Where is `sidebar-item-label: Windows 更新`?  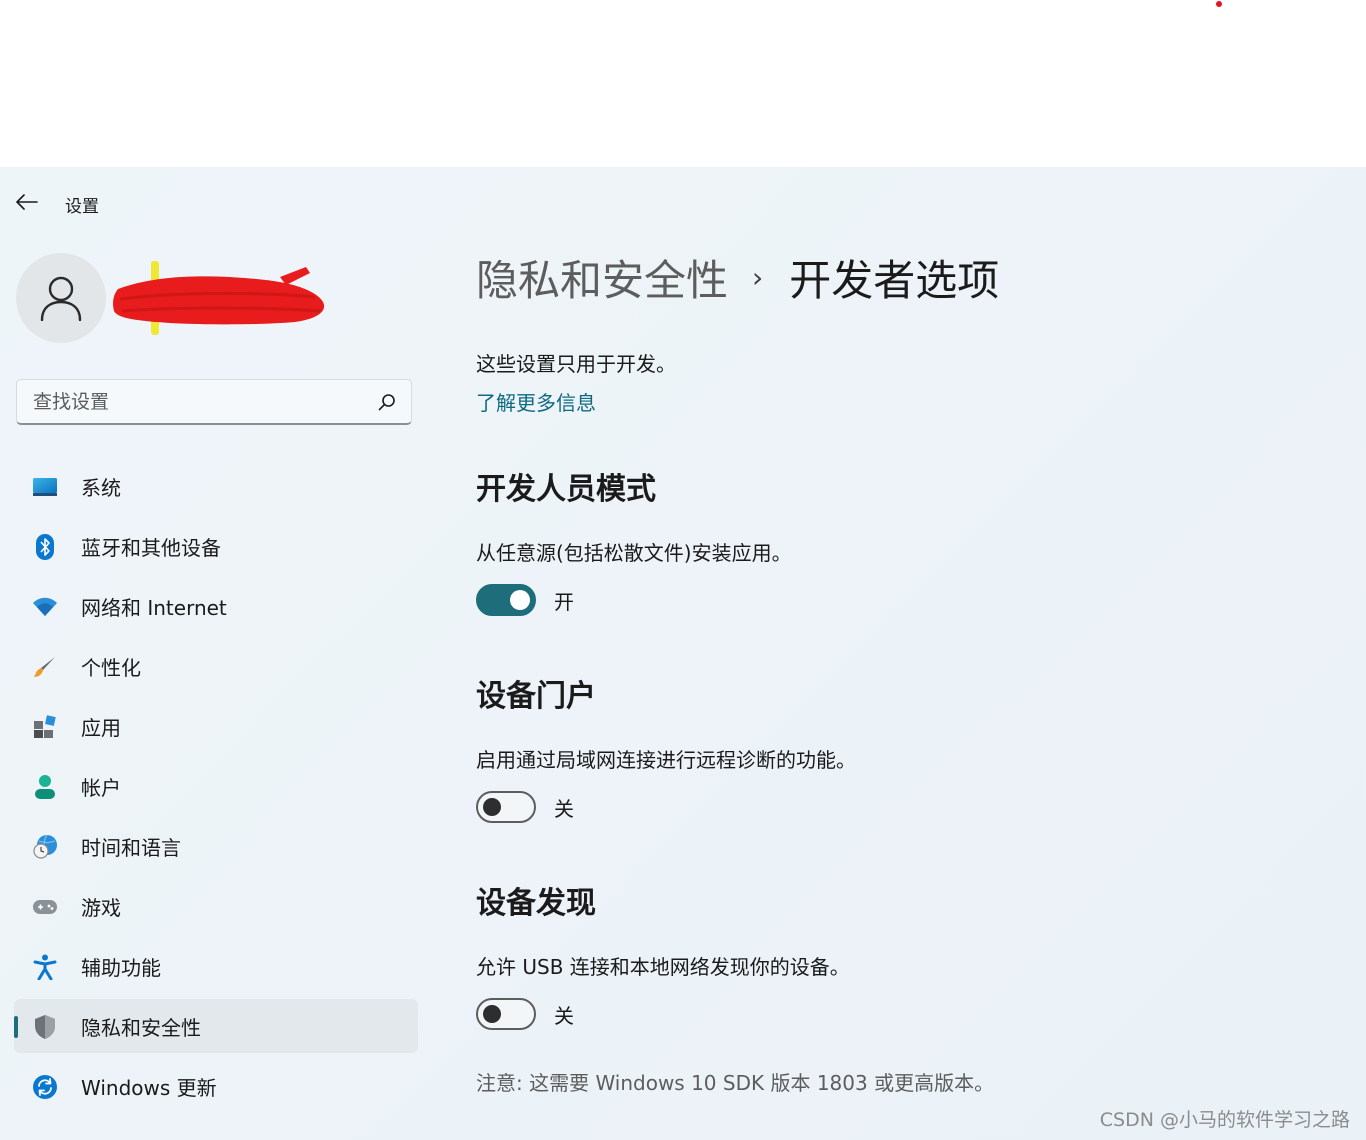
sidebar-item-label: Windows 更新 is located at coordinates (149, 1087).